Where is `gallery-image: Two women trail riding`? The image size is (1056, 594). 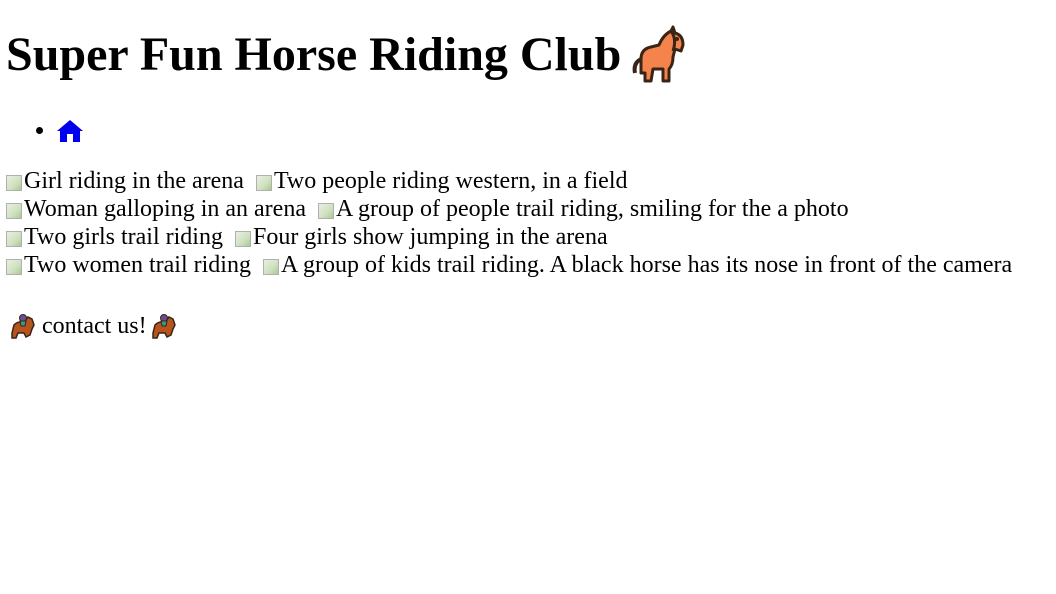 gallery-image: Two women trail riding is located at coordinates (128, 265).